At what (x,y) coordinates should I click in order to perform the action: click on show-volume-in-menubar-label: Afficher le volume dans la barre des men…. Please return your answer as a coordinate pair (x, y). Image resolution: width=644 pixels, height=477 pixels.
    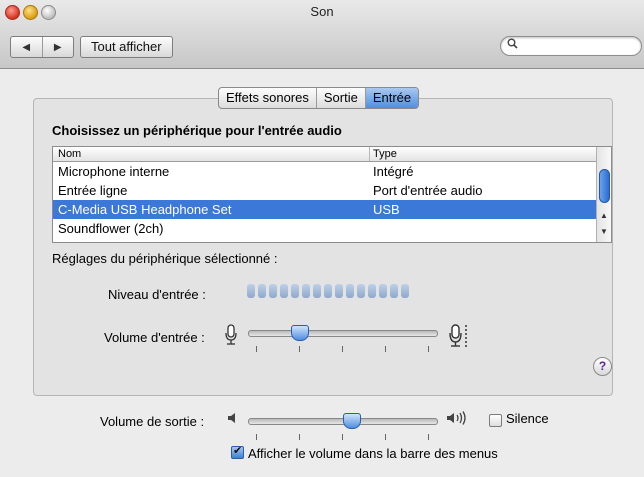
    Looking at the image, I should click on (373, 453).